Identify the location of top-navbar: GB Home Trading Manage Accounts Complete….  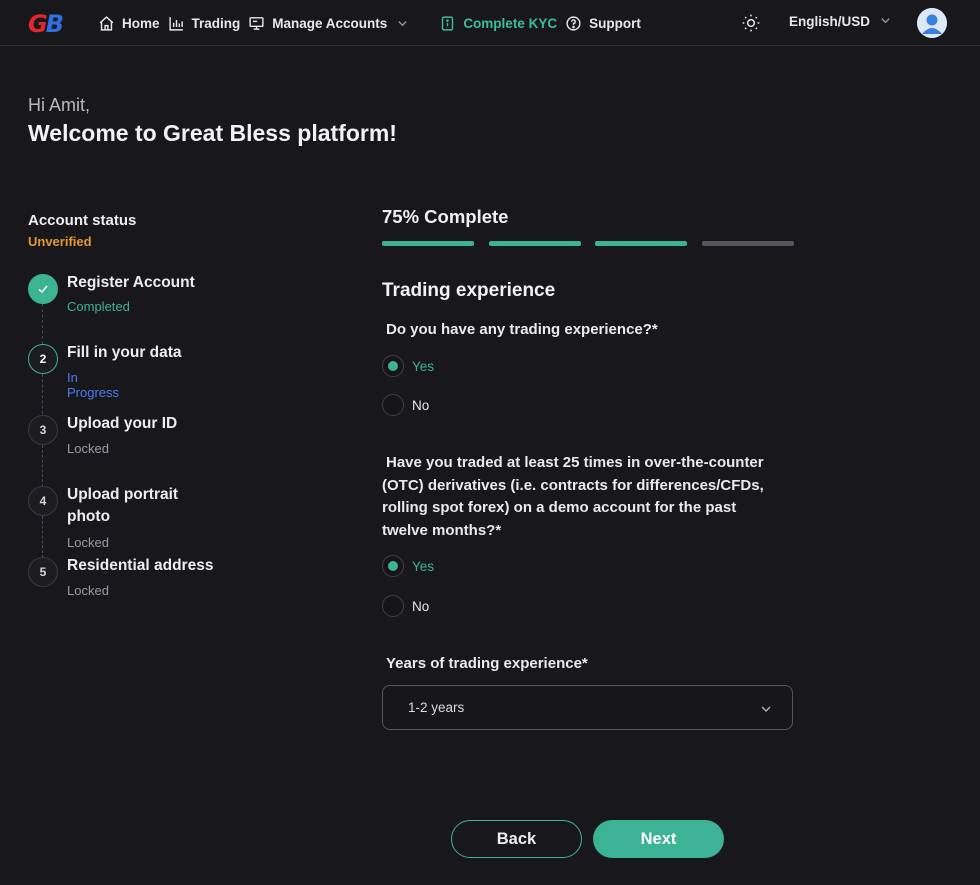
(490, 23).